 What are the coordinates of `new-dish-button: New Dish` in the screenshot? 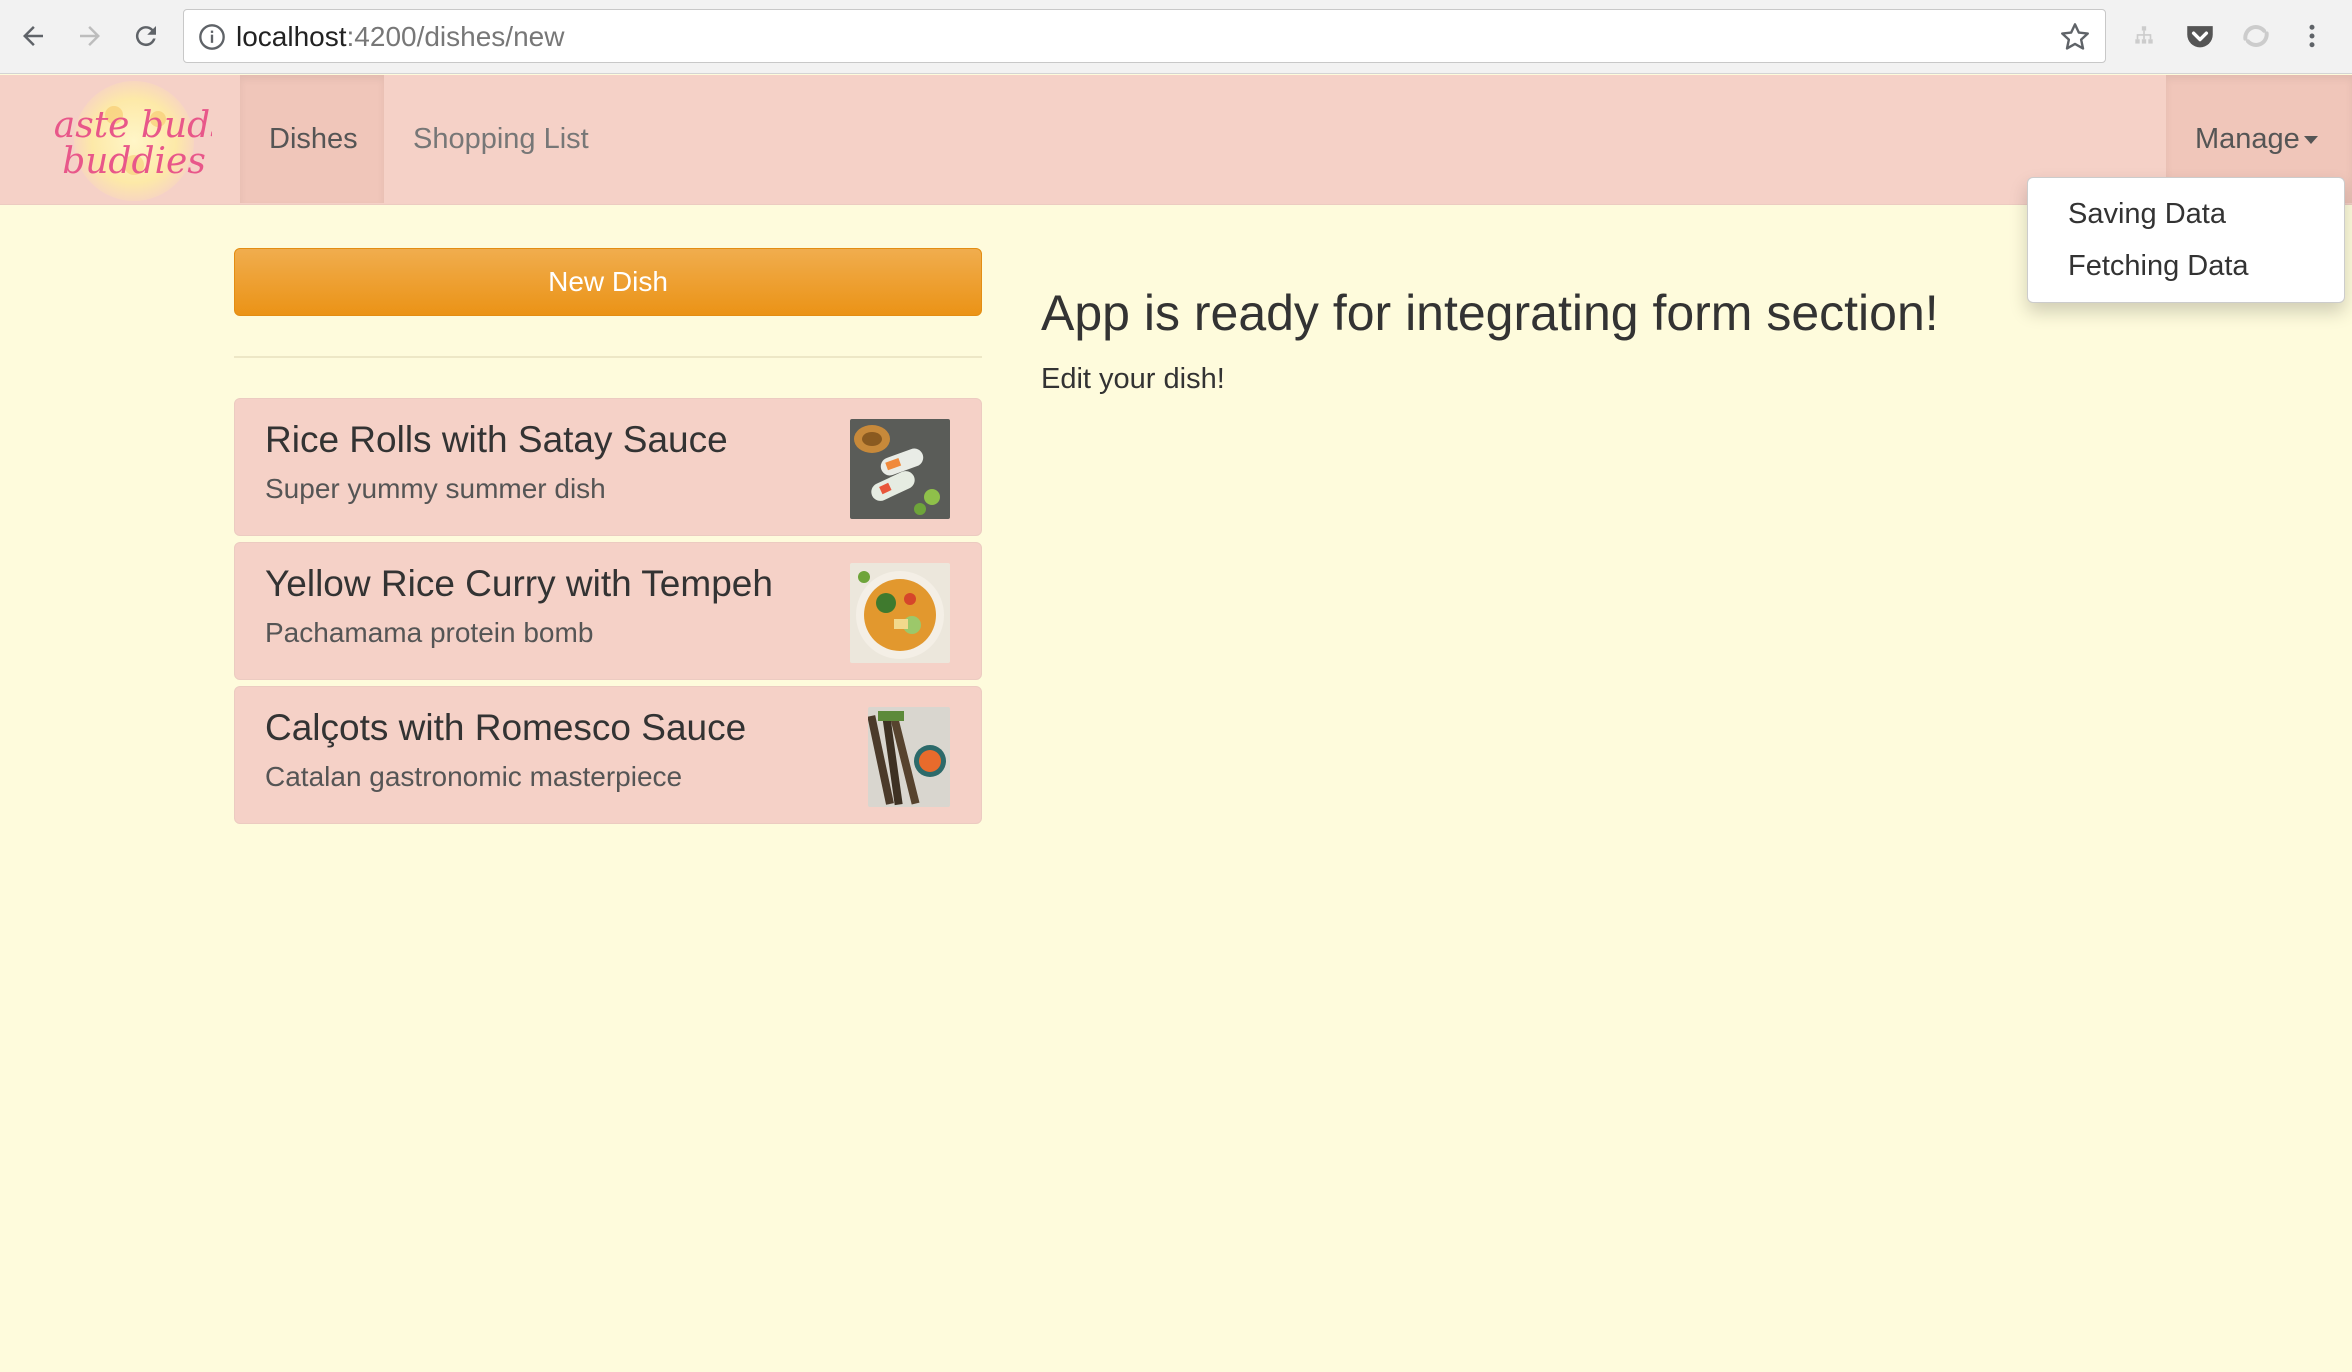 It's located at (608, 282).